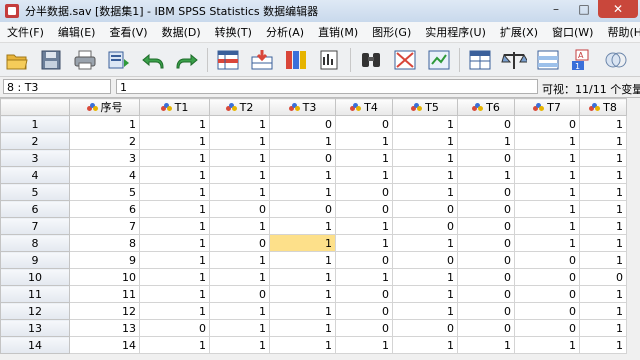 The width and height of the screenshot is (640, 360). Describe the element at coordinates (17, 60) in the screenshot. I see `open-icon` at that location.